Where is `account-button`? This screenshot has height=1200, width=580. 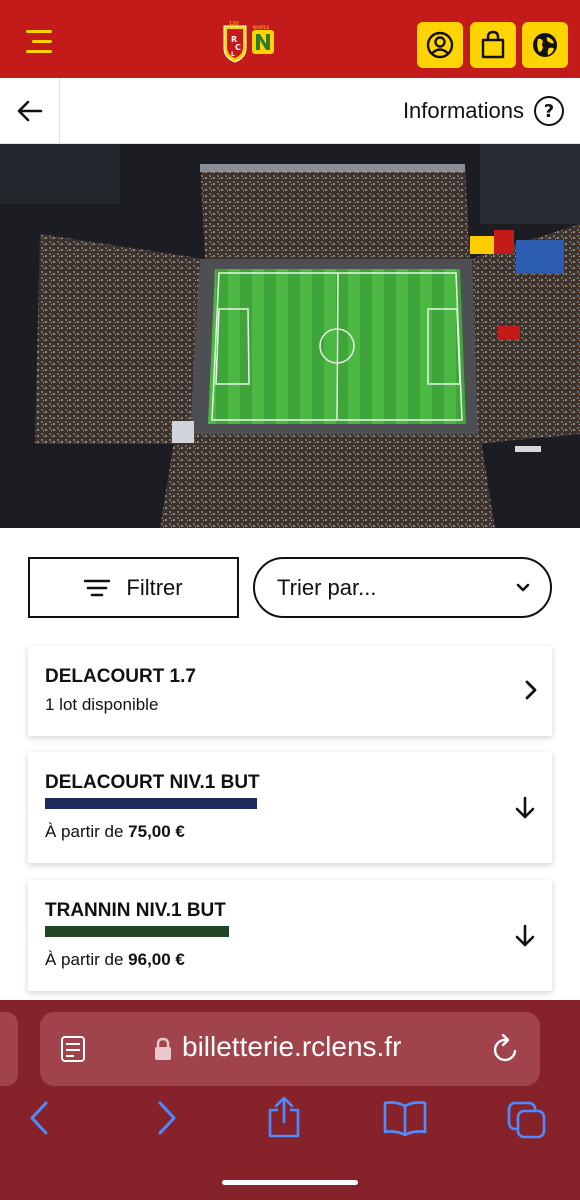
account-button is located at coordinates (440, 45).